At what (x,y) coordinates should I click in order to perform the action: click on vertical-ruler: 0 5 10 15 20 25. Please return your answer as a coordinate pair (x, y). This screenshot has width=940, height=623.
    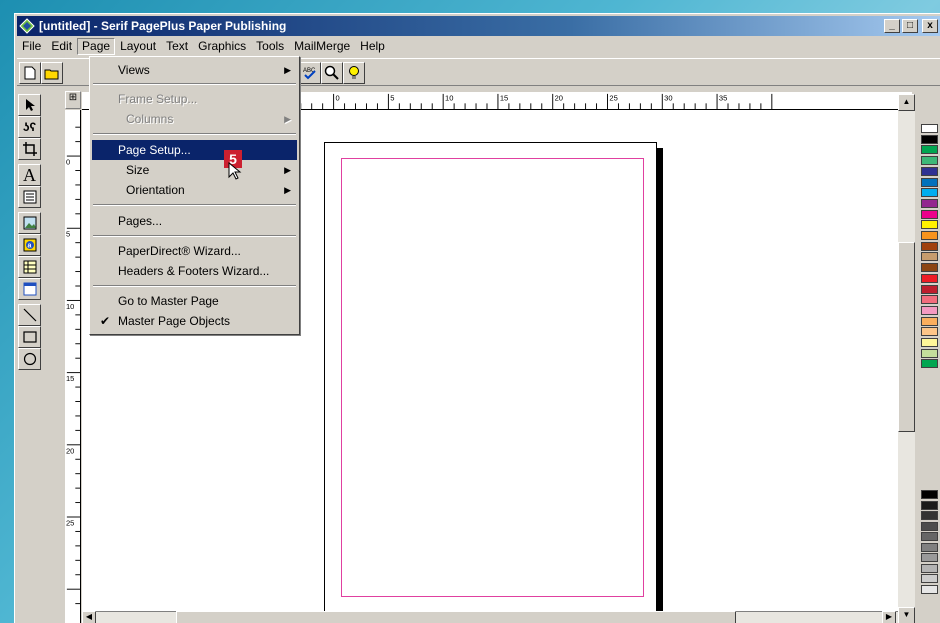
    Looking at the image, I should click on (73, 366).